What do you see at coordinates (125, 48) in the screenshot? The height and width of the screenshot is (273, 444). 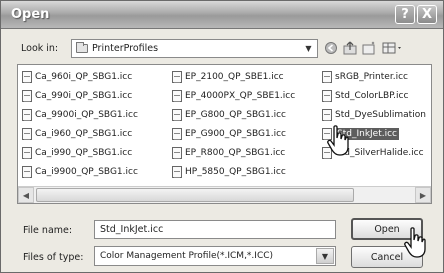 I see `look-in-value: PrinterProfiles` at bounding box center [125, 48].